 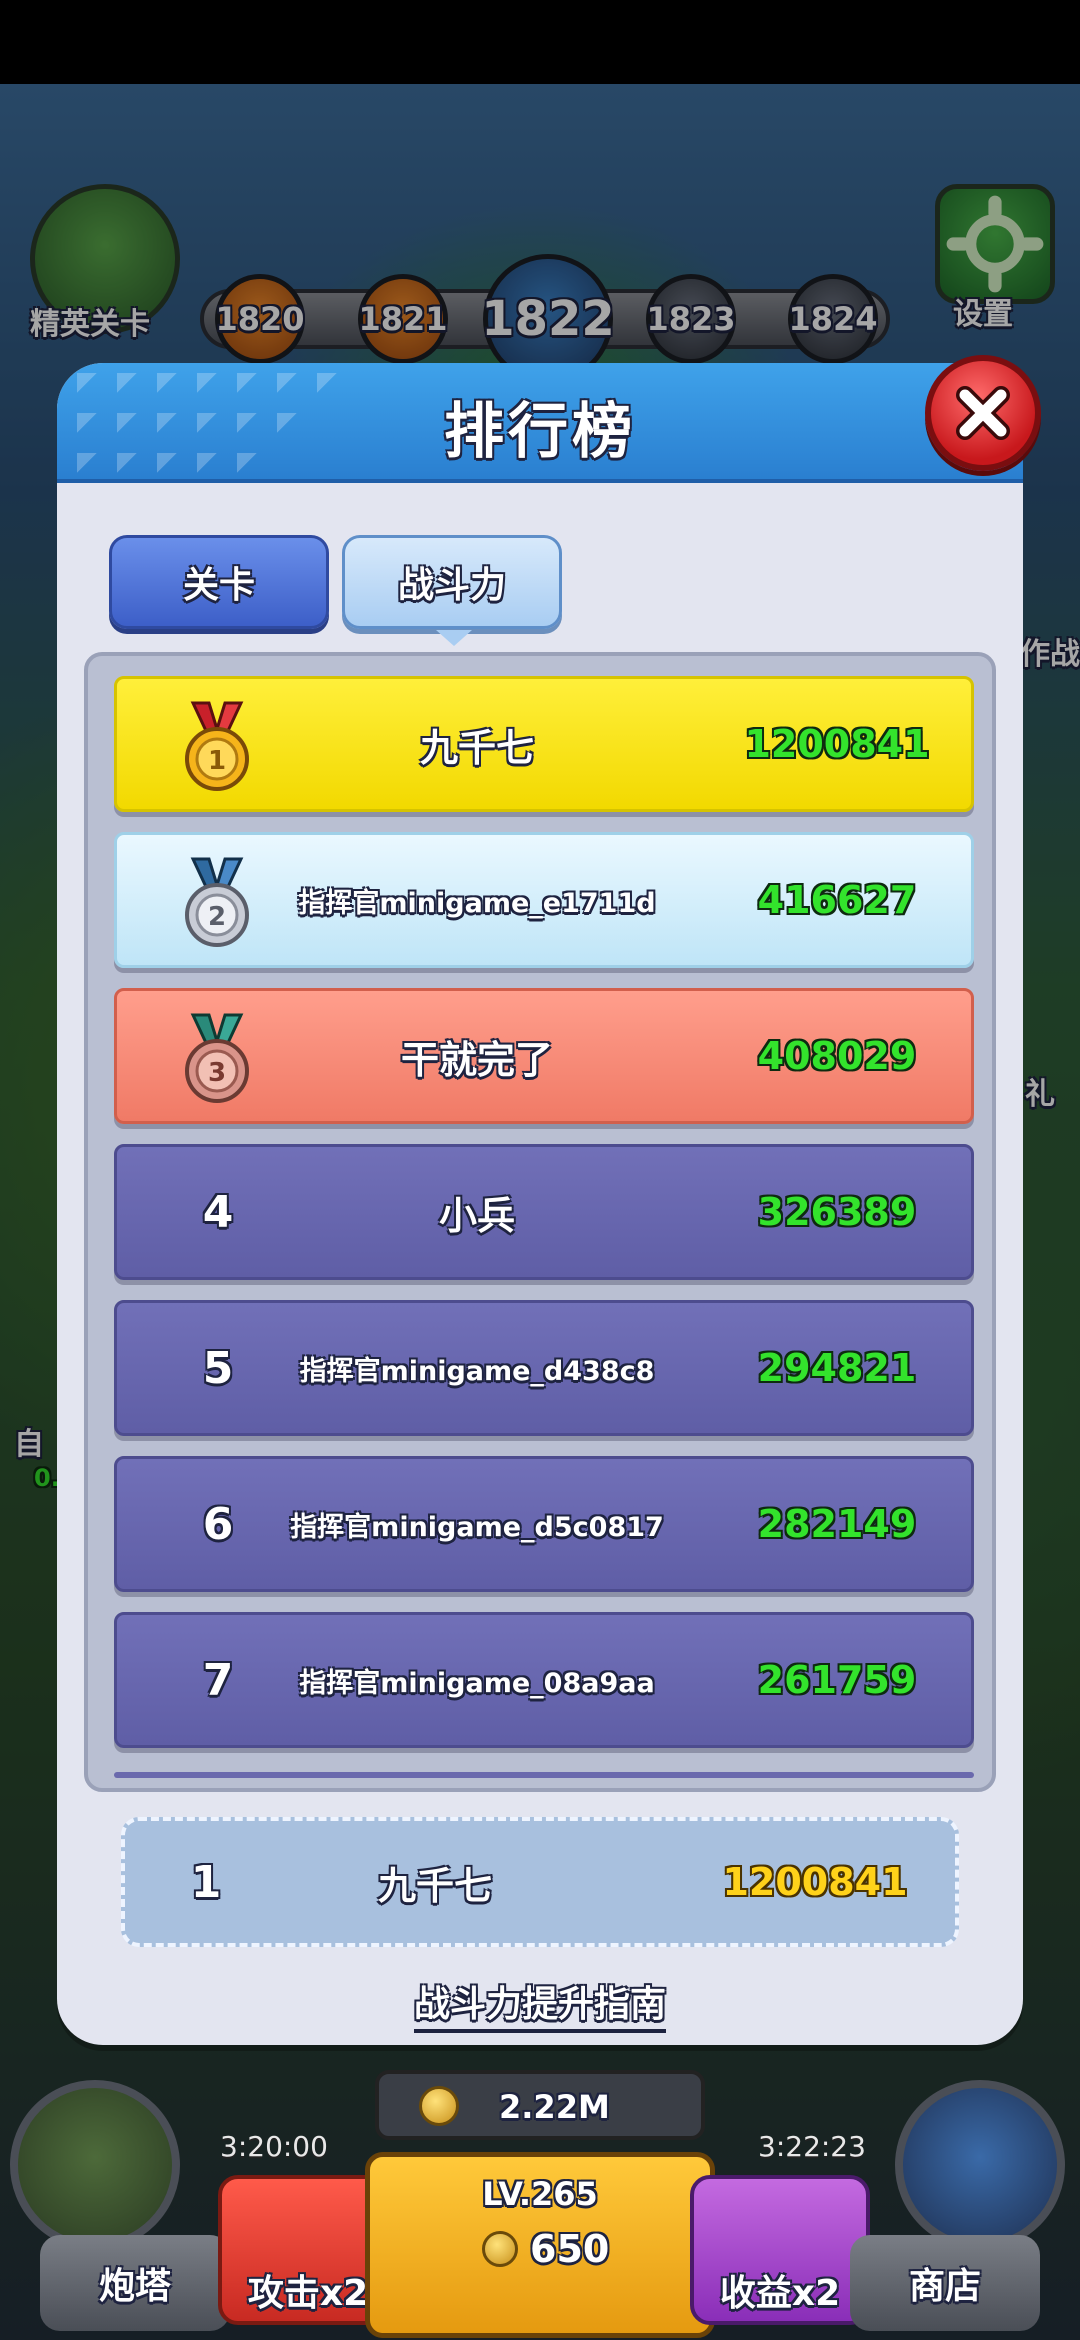 I want to click on leaderboard-row-1: 1 九千七 1200841, so click(x=544, y=744).